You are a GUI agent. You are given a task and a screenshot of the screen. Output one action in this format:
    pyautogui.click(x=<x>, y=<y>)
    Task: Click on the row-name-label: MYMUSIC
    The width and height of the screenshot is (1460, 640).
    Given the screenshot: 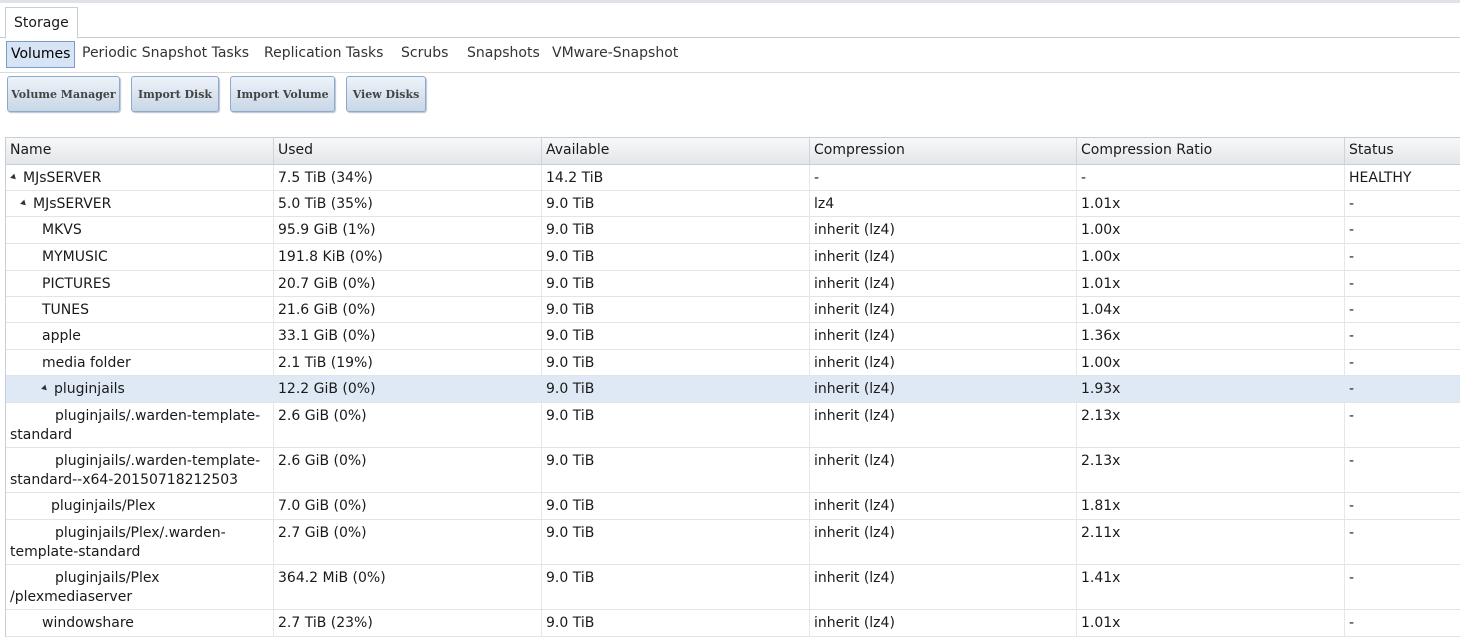 What is the action you would take?
    pyautogui.click(x=75, y=257)
    